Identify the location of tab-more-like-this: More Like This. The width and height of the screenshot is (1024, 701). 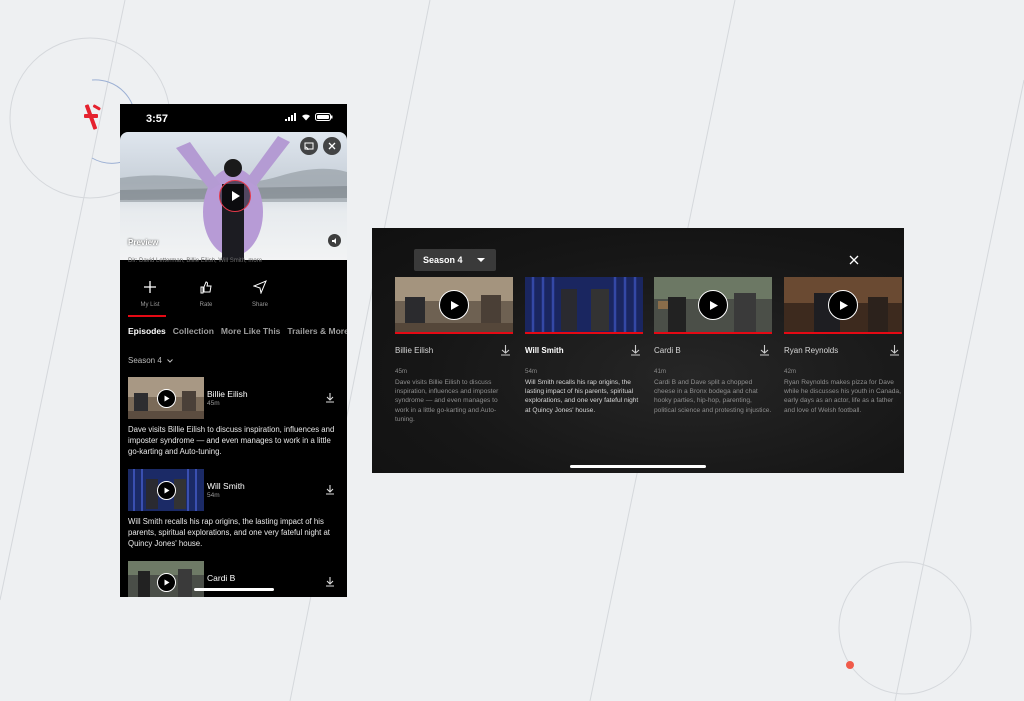
(251, 331).